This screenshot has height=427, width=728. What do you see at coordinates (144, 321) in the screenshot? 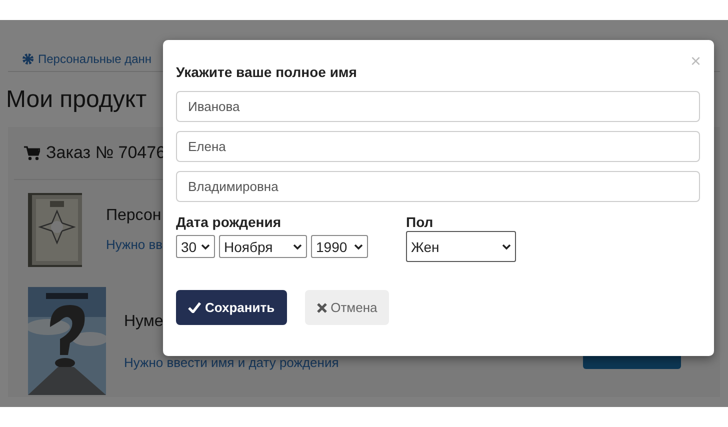
I see `product-title: Нуме` at bounding box center [144, 321].